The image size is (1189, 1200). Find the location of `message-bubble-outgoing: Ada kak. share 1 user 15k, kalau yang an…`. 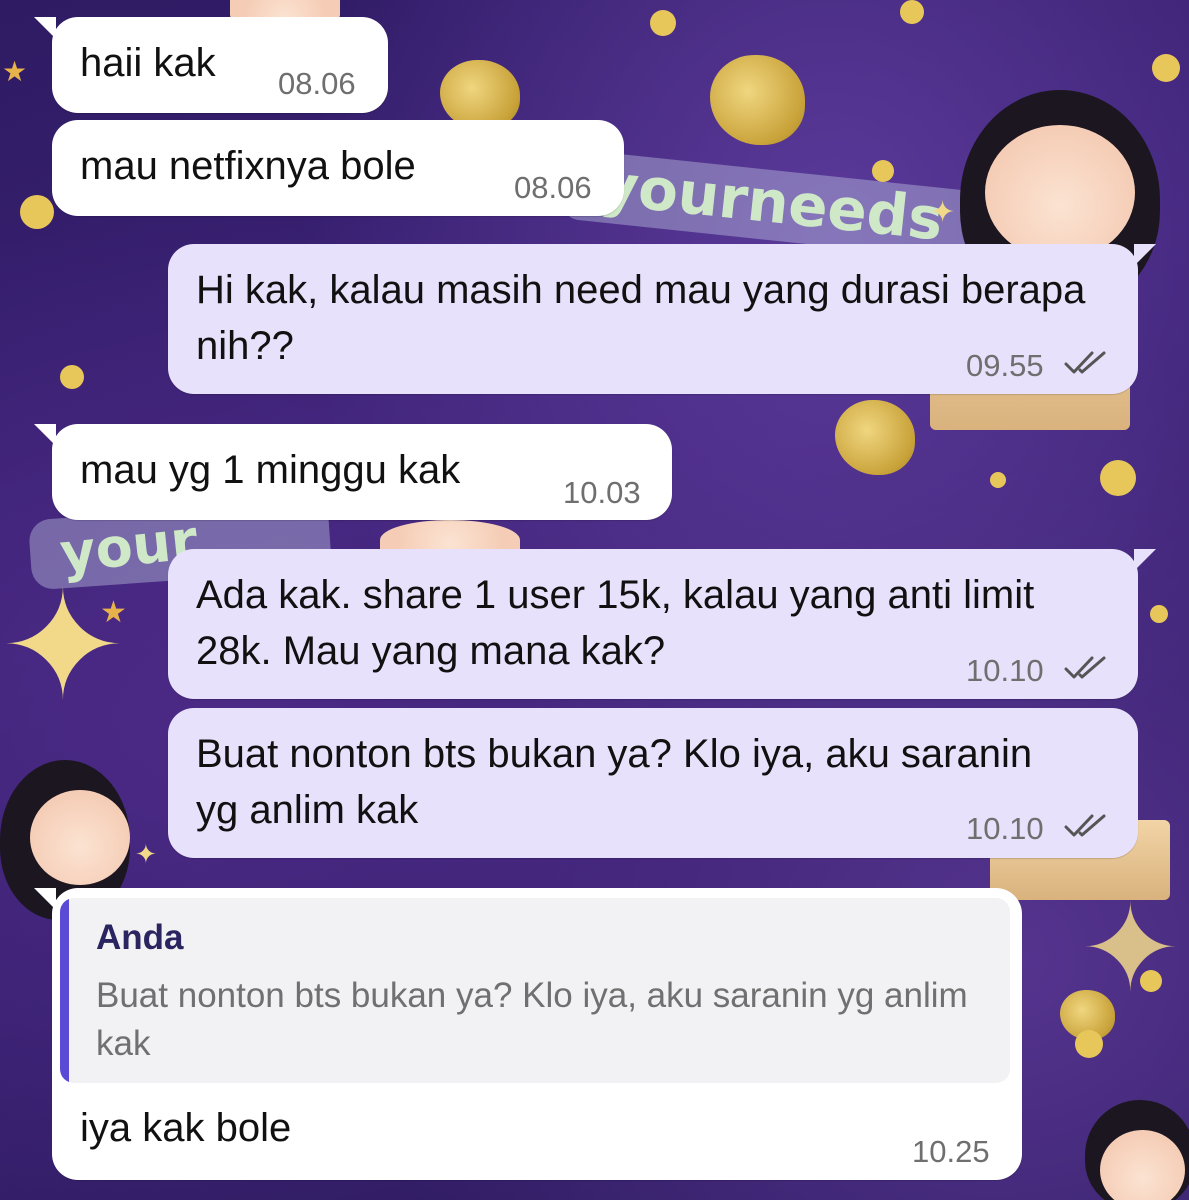

message-bubble-outgoing: Ada kak. share 1 user 15k, kalau yang an… is located at coordinates (662, 624).